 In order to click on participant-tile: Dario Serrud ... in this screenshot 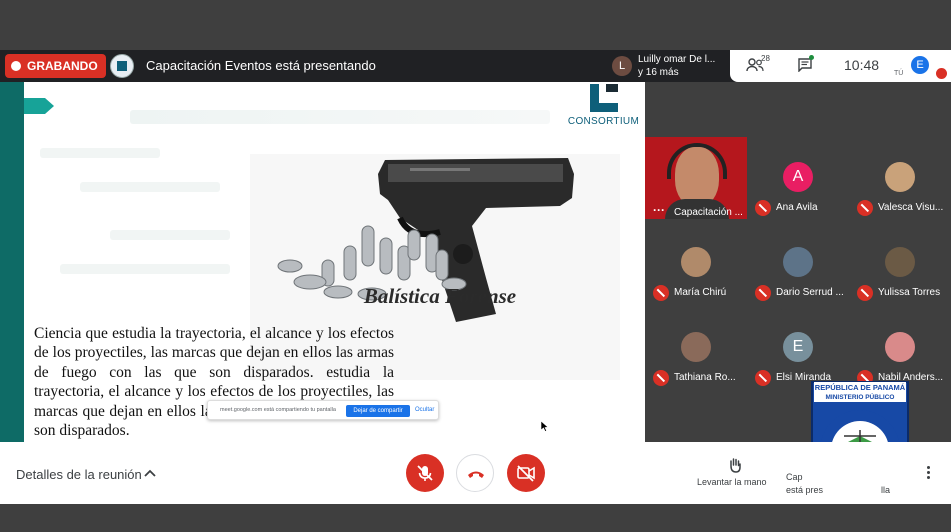, I will do `click(798, 262)`.